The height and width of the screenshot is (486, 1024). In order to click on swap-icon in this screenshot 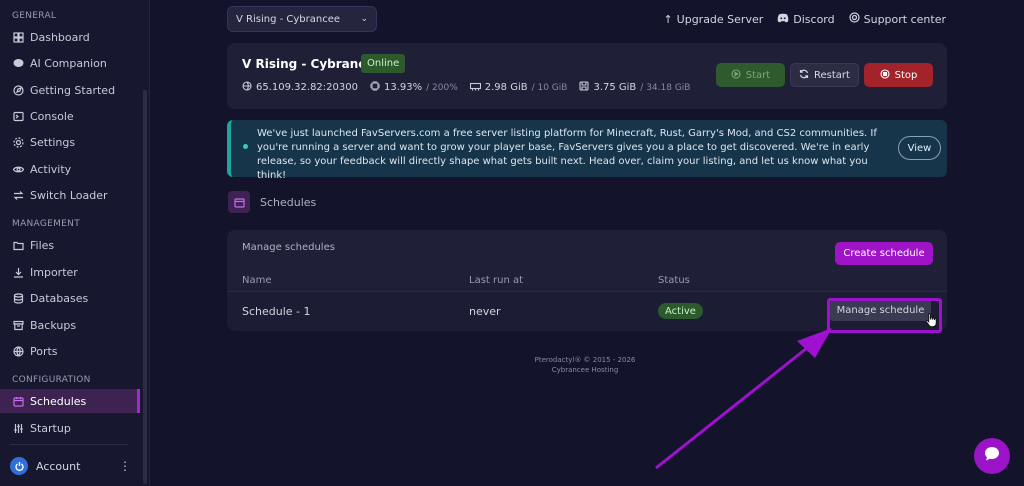, I will do `click(18, 195)`.